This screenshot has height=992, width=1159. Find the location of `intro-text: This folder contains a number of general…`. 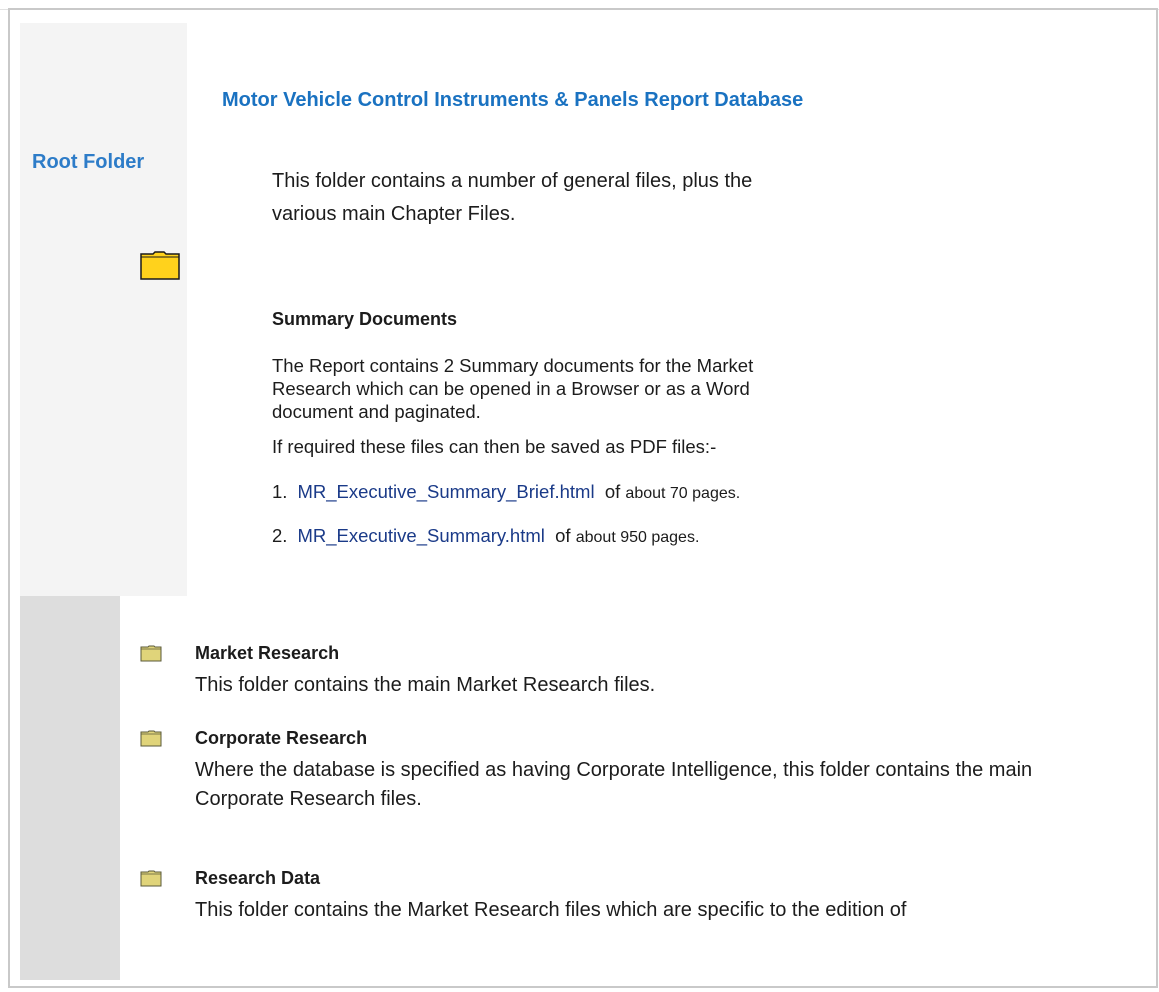

intro-text: This folder contains a number of general… is located at coordinates (512, 197).